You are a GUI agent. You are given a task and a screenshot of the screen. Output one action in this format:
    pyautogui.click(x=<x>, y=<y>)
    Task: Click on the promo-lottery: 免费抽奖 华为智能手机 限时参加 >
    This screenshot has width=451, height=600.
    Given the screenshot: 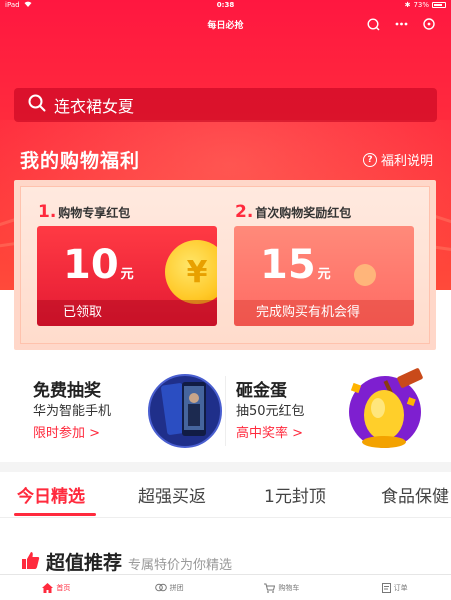 What is the action you would take?
    pyautogui.click(x=112, y=407)
    